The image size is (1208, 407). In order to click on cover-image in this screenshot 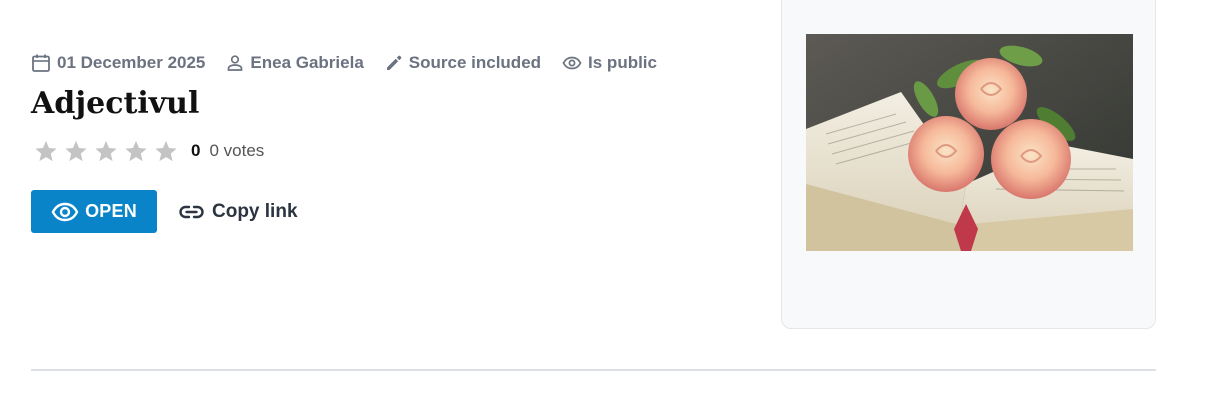, I will do `click(969, 142)`.